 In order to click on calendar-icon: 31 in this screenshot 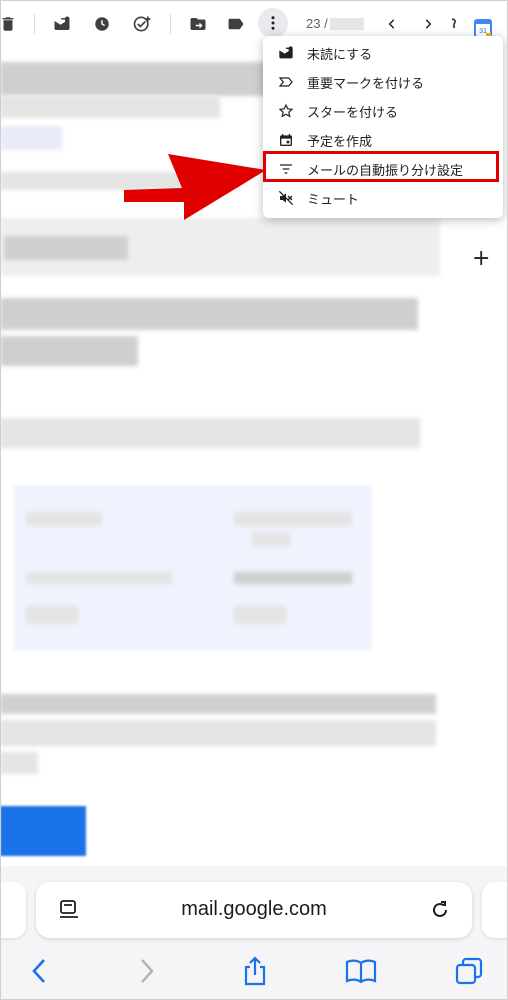, I will do `click(483, 28)`.